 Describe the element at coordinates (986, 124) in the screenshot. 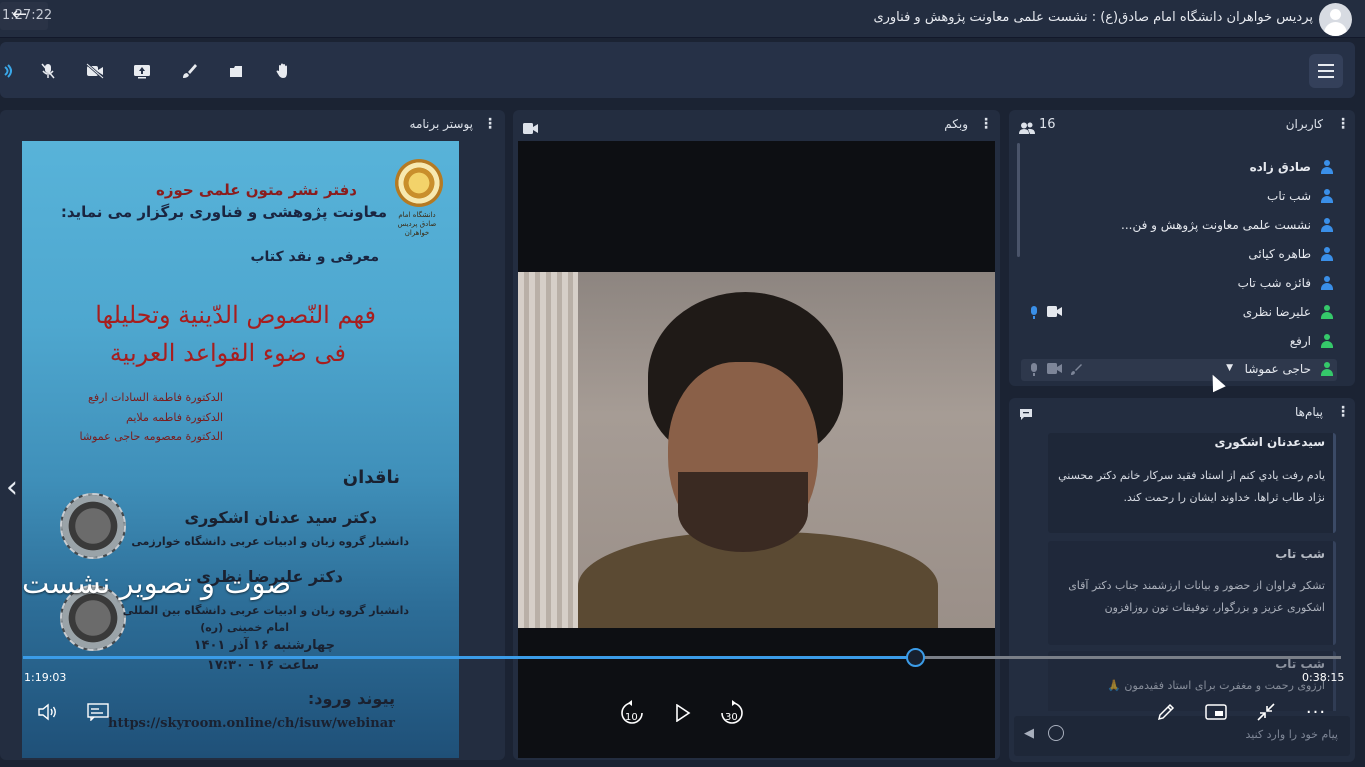

I see `webcam-panel-menu-icon: ⋮` at that location.